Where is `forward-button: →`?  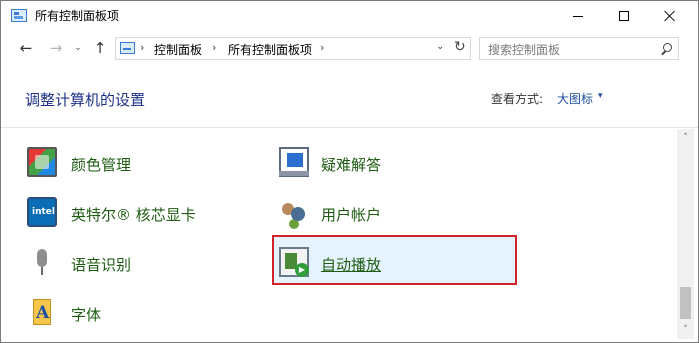
forward-button: → is located at coordinates (56, 48).